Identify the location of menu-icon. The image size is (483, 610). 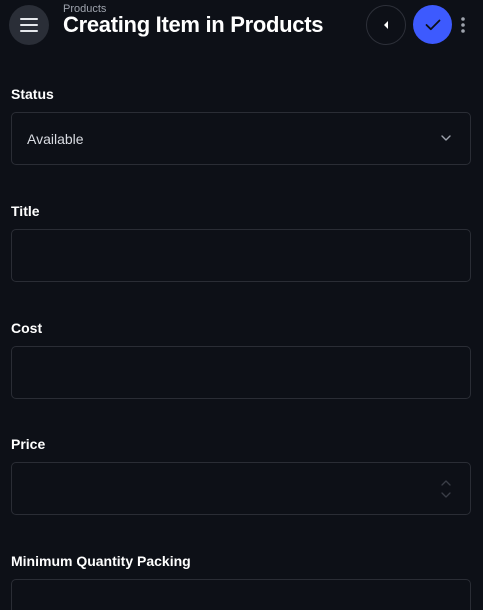
(29, 25).